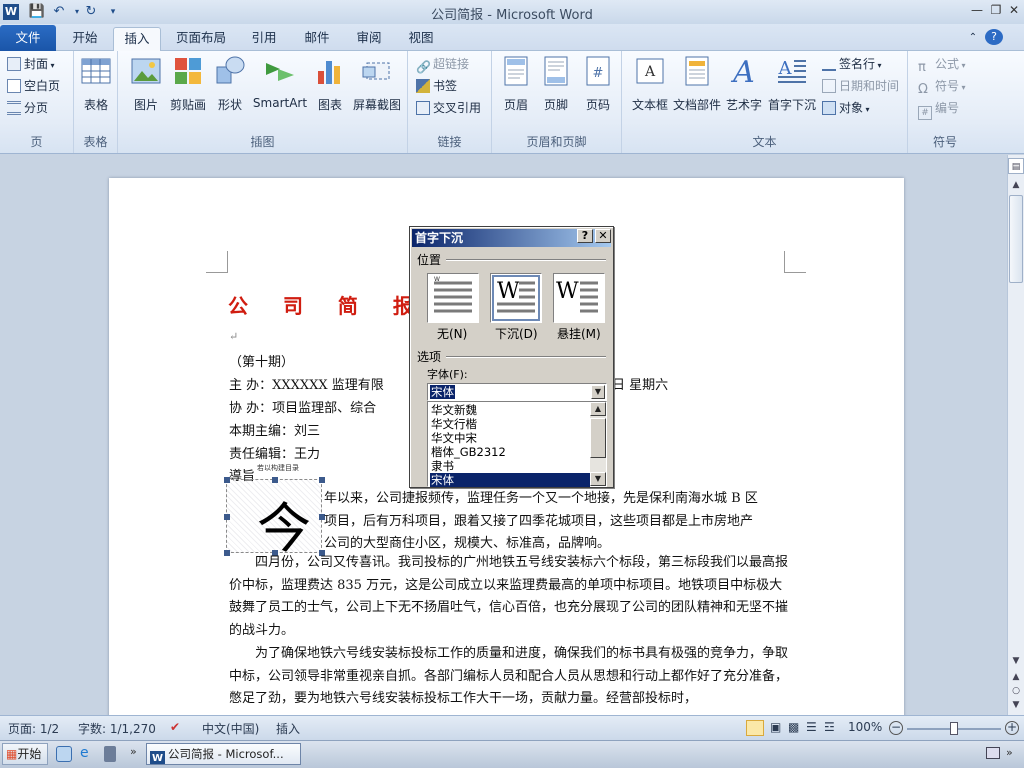  What do you see at coordinates (1016, 239) in the screenshot?
I see `scroll-thumb` at bounding box center [1016, 239].